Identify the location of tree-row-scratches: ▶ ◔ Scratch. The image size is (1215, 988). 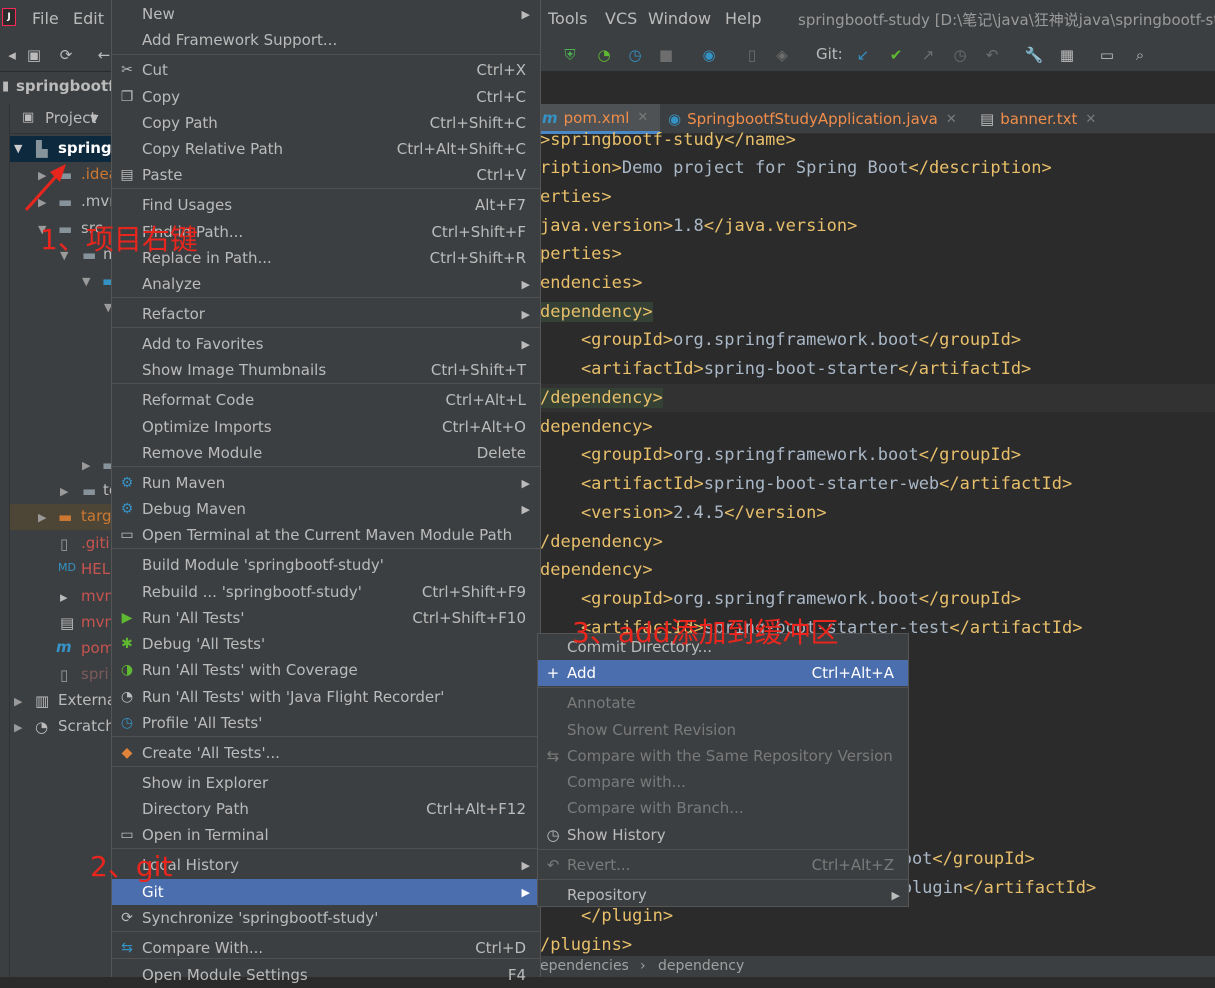
(57, 727).